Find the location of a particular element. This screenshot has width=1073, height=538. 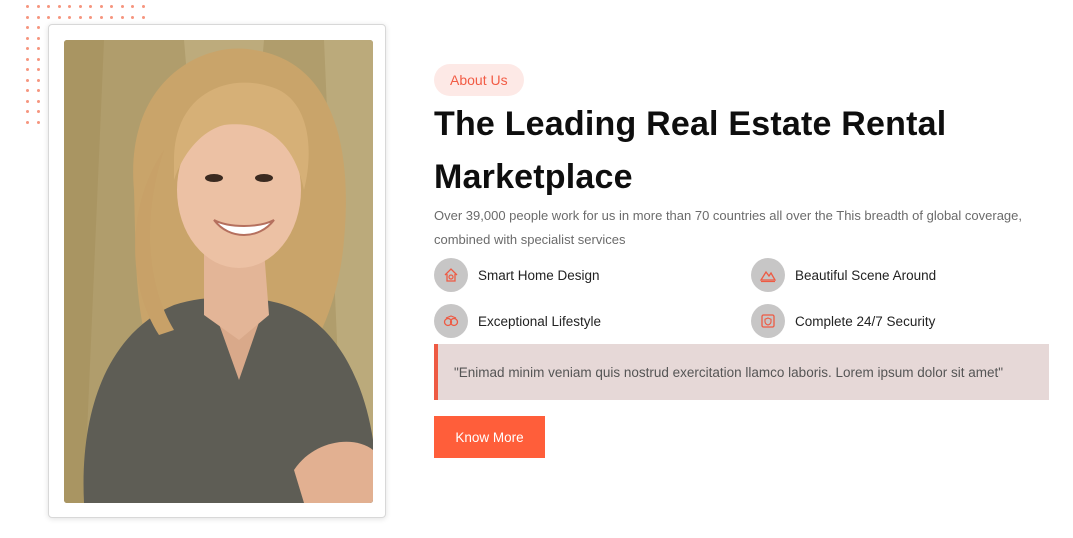

feature-label: Beautiful Scene Around is located at coordinates (866, 275).